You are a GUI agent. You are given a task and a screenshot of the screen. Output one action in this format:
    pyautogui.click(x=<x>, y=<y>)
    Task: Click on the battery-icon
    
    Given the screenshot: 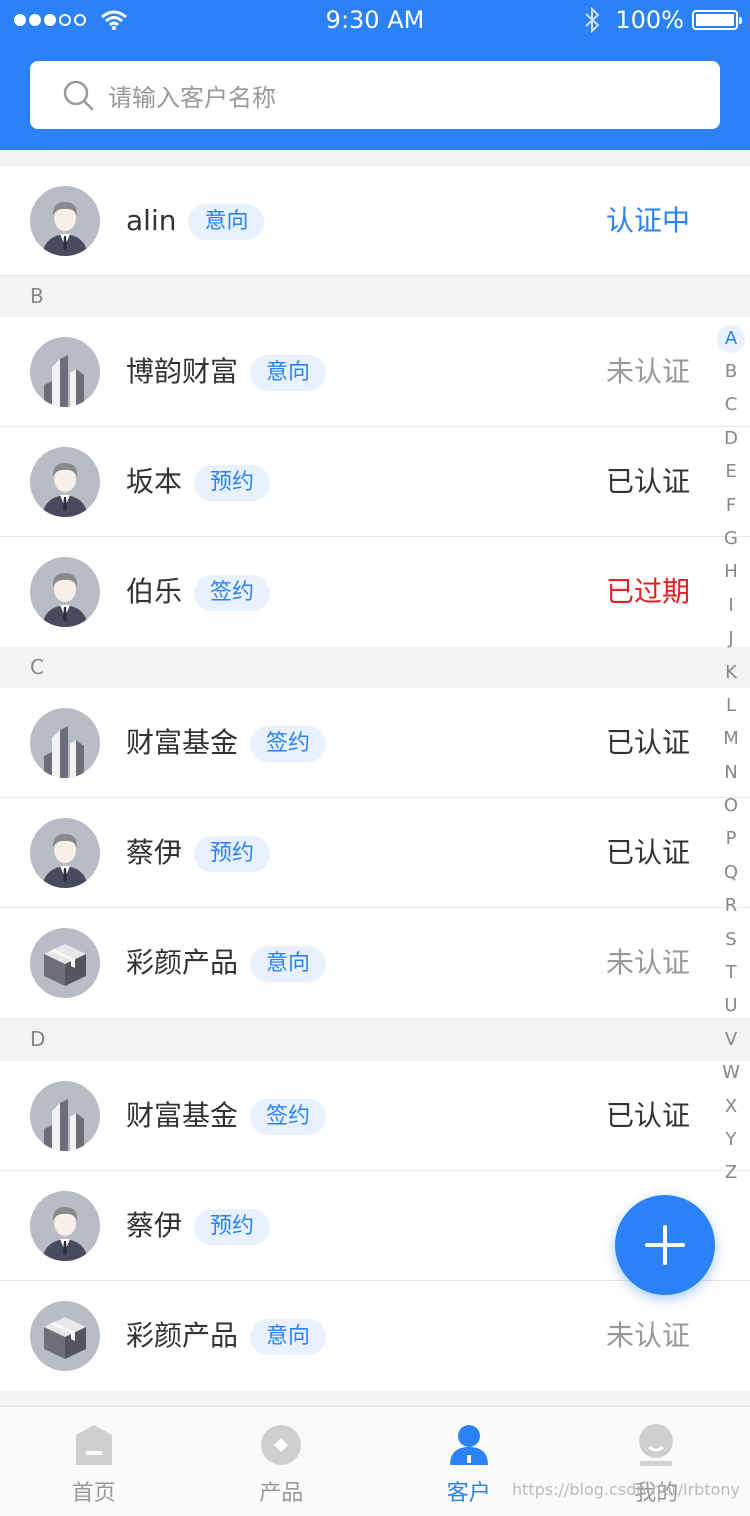 What is the action you would take?
    pyautogui.click(x=717, y=20)
    